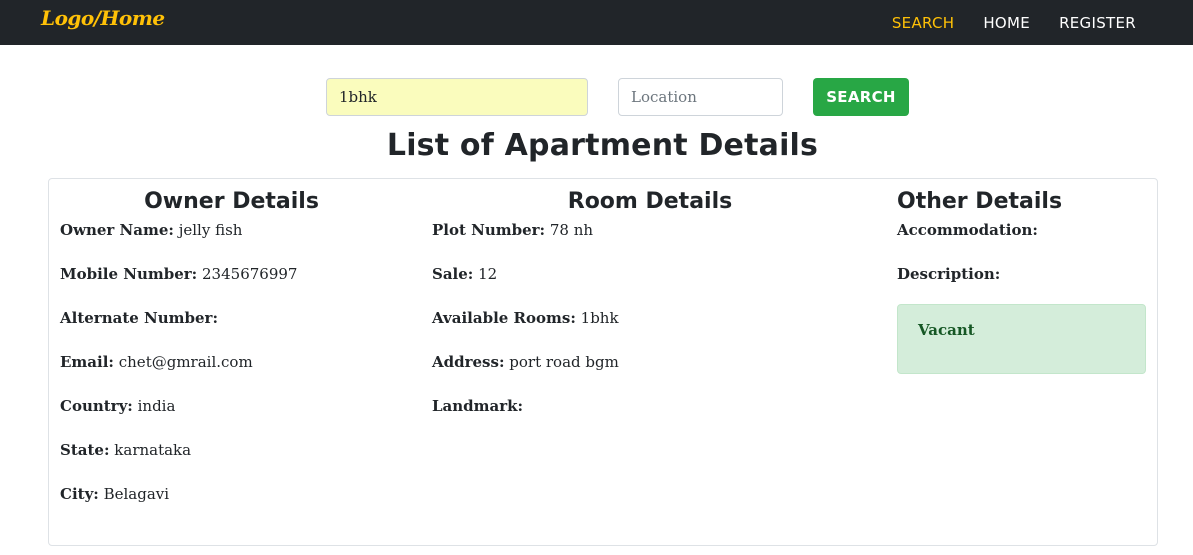 The image size is (1193, 555). I want to click on field-value: Belagavi, so click(136, 494).